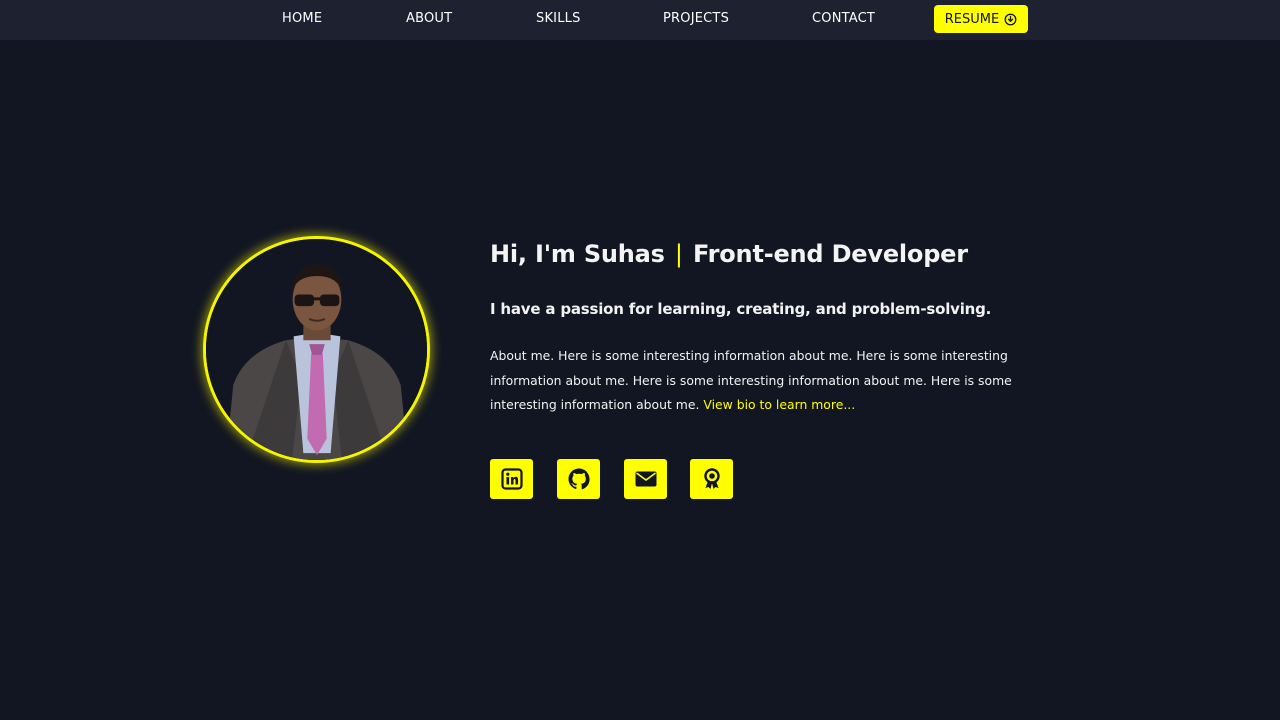 This screenshot has height=720, width=1280. I want to click on profile-photo, so click(316, 349).